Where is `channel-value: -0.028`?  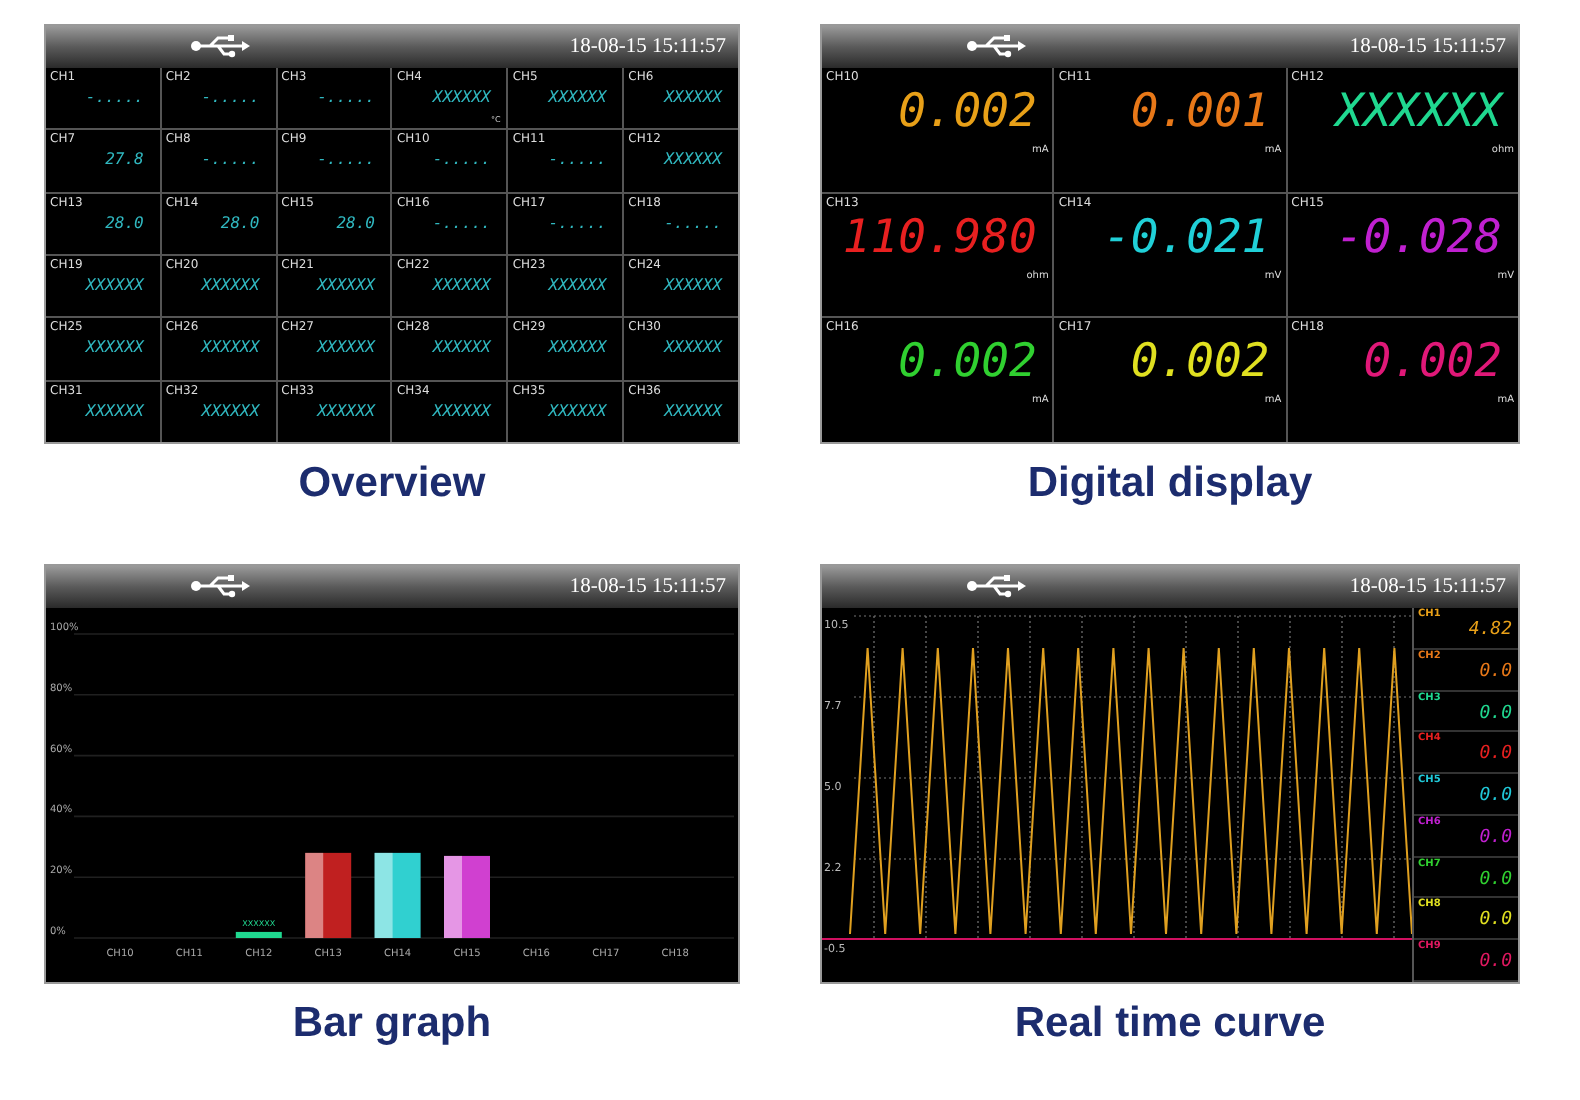 channel-value: -0.028 is located at coordinates (1418, 238).